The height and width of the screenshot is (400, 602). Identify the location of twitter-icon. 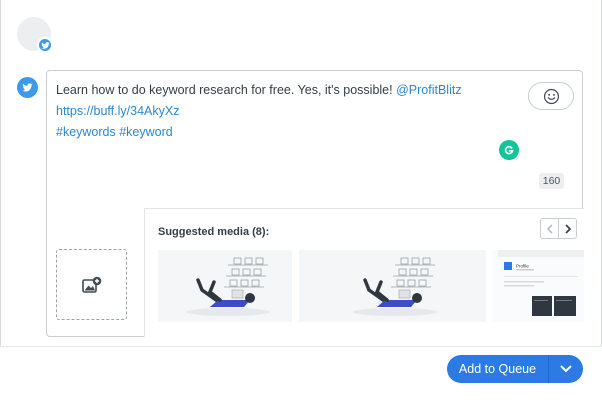
(45, 45).